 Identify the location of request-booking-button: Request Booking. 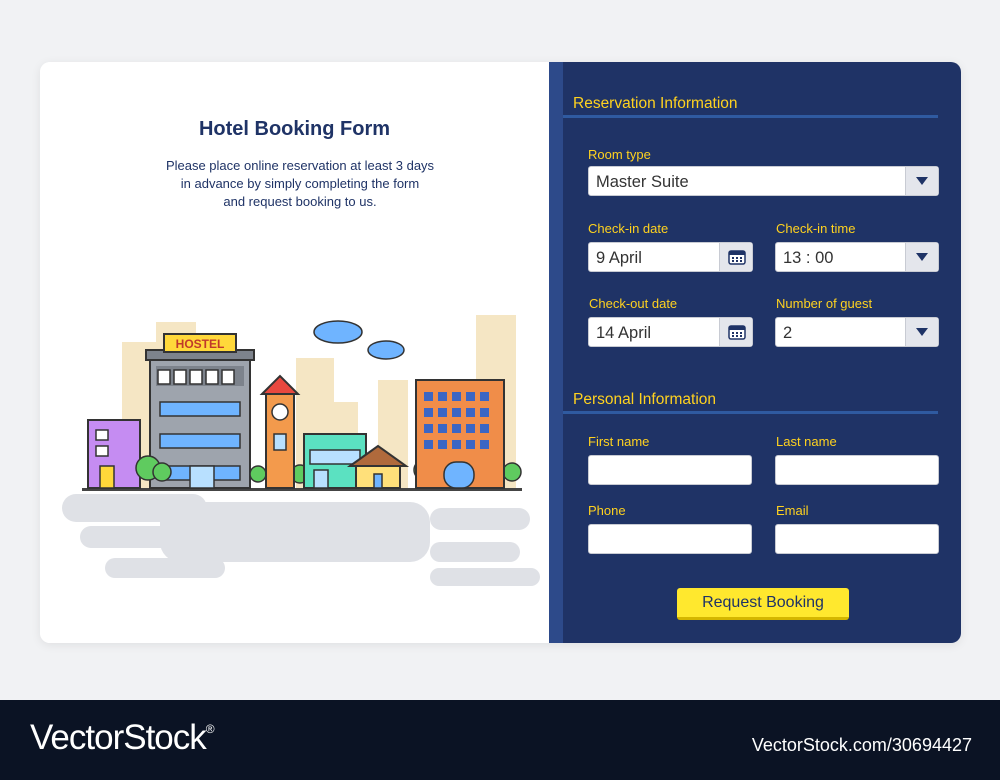
(763, 604).